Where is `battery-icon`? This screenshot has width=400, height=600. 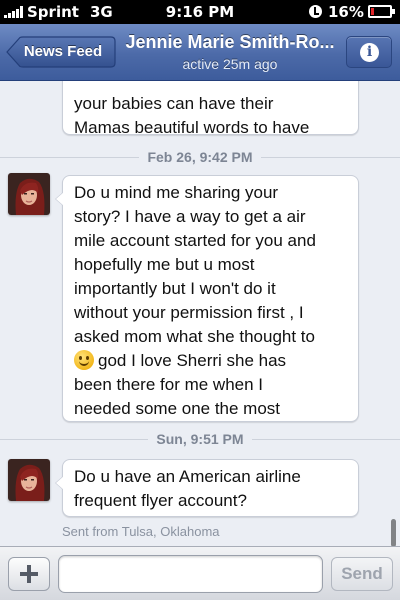
battery-icon is located at coordinates (381, 11).